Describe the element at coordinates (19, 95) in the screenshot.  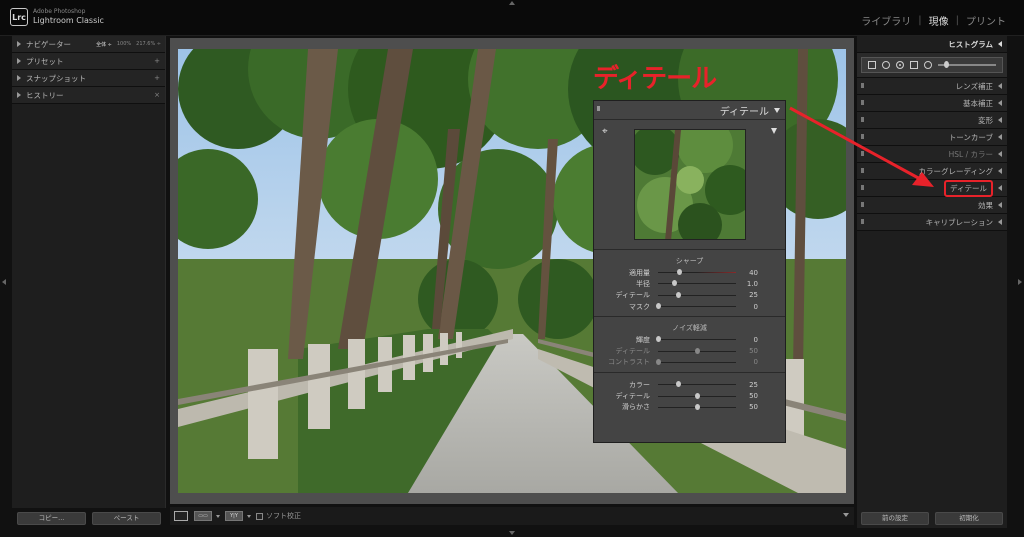
I see `expand-triangle-icon` at that location.